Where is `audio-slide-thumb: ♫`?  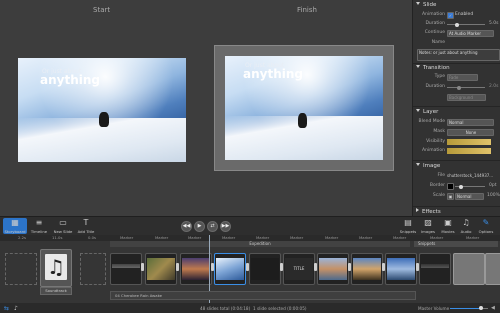 audio-slide-thumb: ♫ is located at coordinates (56, 268).